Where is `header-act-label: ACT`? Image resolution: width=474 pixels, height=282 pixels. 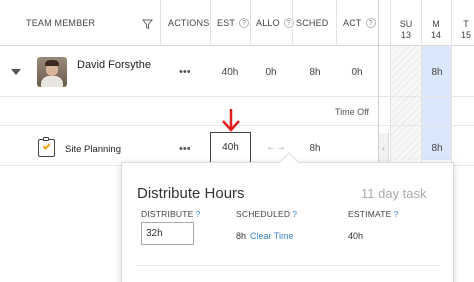
header-act-label: ACT is located at coordinates (352, 23).